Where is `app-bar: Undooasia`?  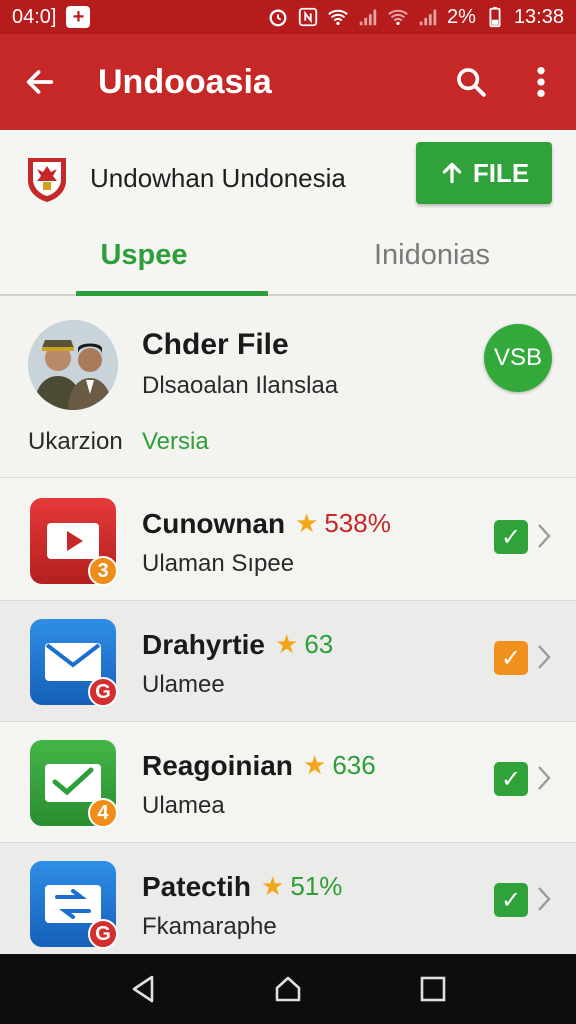 app-bar: Undooasia is located at coordinates (288, 82).